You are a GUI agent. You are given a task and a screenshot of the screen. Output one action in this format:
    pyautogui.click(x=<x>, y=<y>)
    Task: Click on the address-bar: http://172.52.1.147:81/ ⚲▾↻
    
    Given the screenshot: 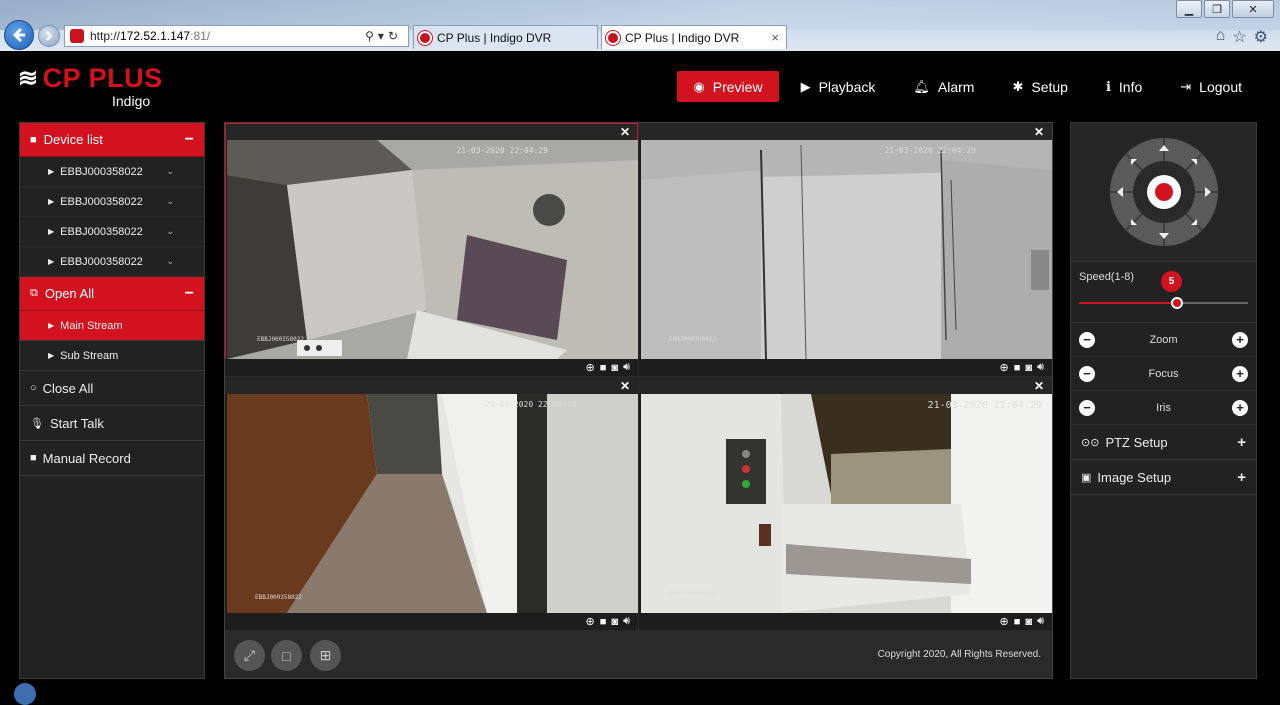 What is the action you would take?
    pyautogui.click(x=236, y=36)
    